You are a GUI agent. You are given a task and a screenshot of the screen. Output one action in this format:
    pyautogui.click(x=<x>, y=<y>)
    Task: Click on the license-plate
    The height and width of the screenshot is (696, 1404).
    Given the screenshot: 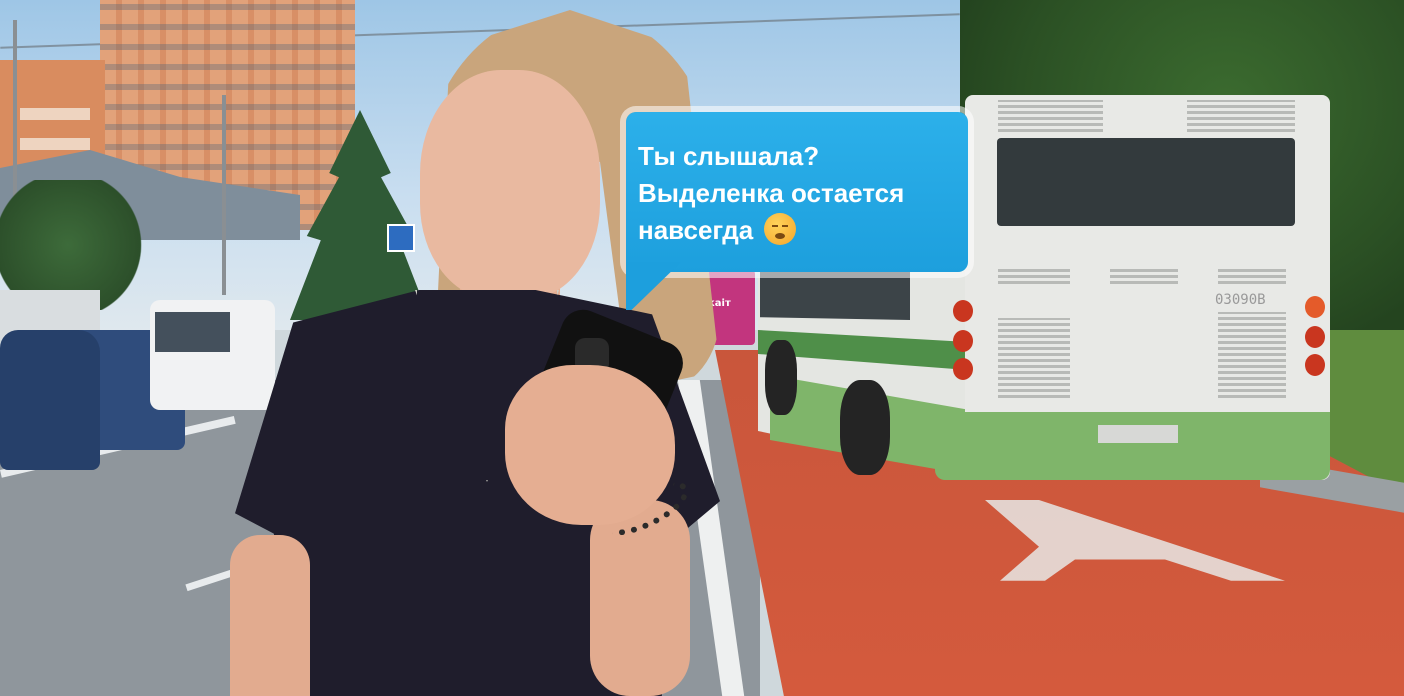 What is the action you would take?
    pyautogui.click(x=1138, y=434)
    